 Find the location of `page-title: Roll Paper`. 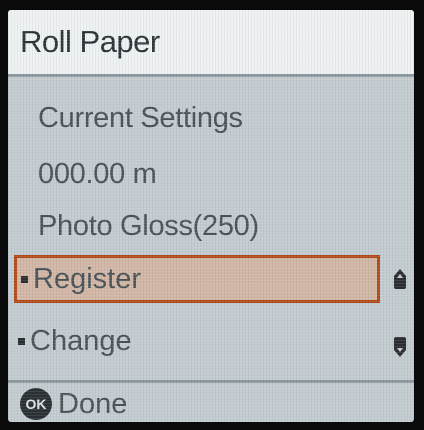

page-title: Roll Paper is located at coordinates (90, 41).